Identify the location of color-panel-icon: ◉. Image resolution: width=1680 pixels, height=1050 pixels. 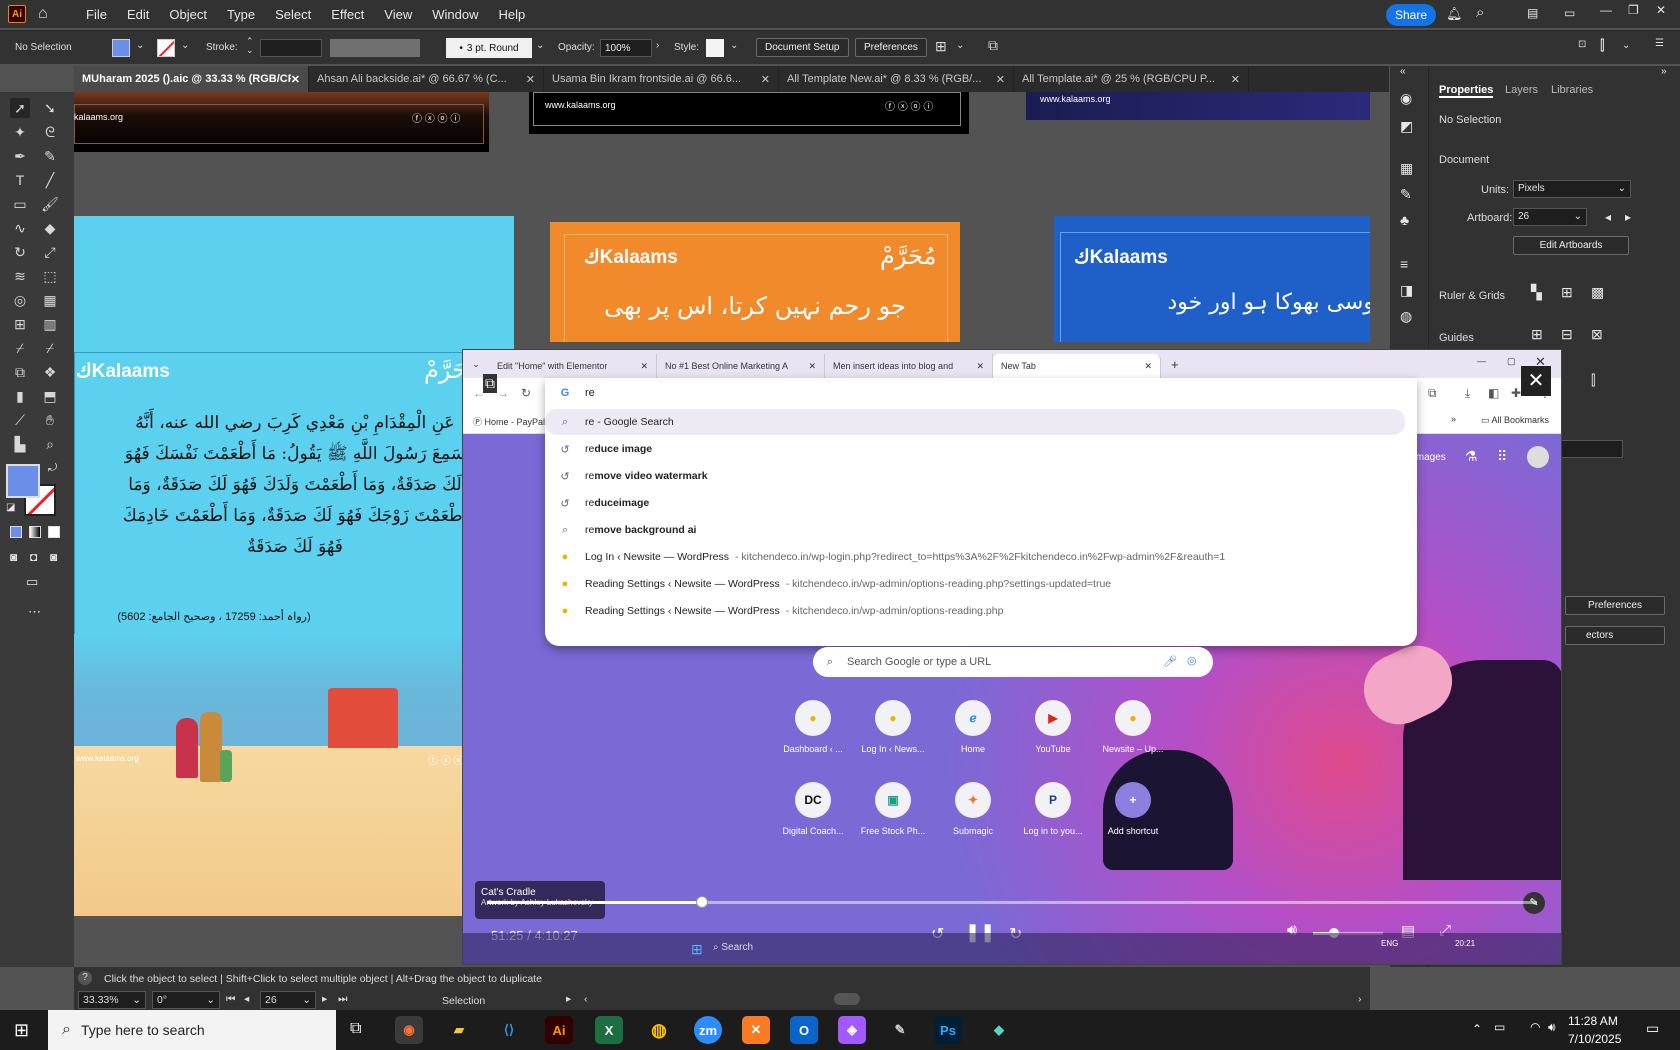
(1406, 98).